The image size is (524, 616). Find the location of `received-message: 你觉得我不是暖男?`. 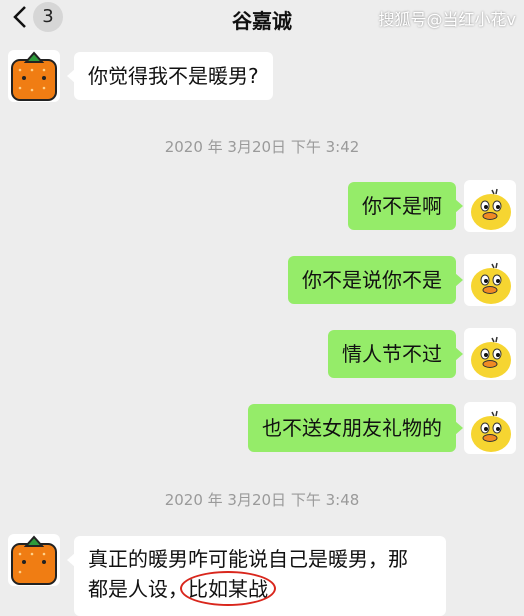

received-message: 你觉得我不是暖男? is located at coordinates (170, 76).